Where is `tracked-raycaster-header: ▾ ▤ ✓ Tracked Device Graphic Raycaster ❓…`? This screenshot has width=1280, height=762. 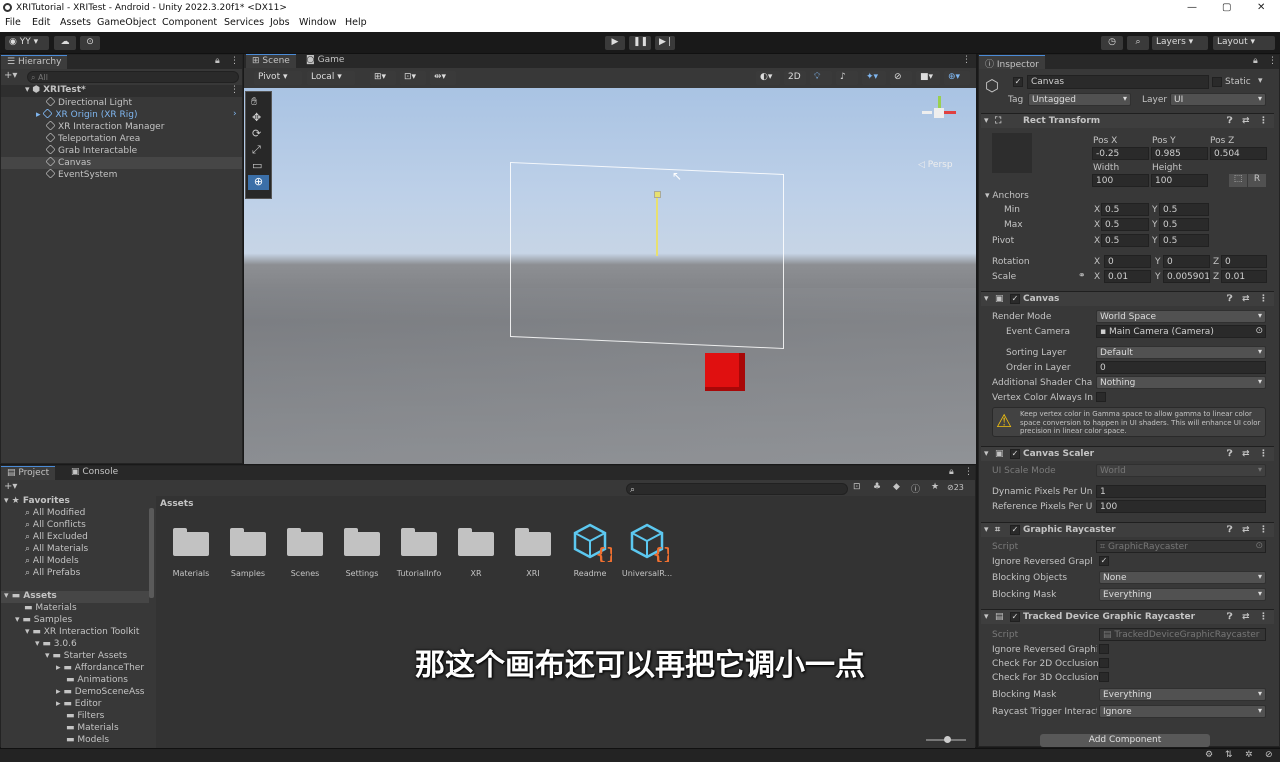
tracked-raycaster-header: ▾ ▤ ✓ Tracked Device Graphic Raycaster ❓… is located at coordinates (1127, 616).